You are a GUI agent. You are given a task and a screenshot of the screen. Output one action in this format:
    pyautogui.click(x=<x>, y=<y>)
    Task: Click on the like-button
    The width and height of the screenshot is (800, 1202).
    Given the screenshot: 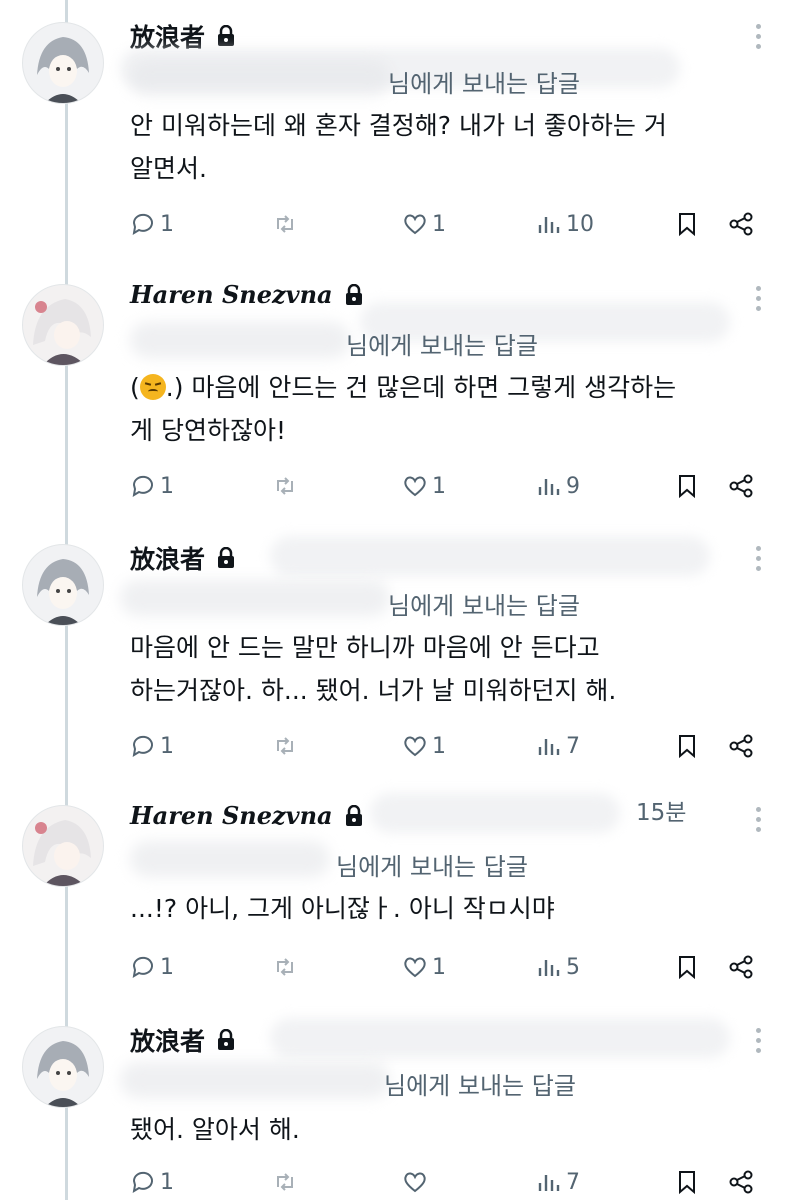 What is the action you would take?
    pyautogui.click(x=417, y=1182)
    